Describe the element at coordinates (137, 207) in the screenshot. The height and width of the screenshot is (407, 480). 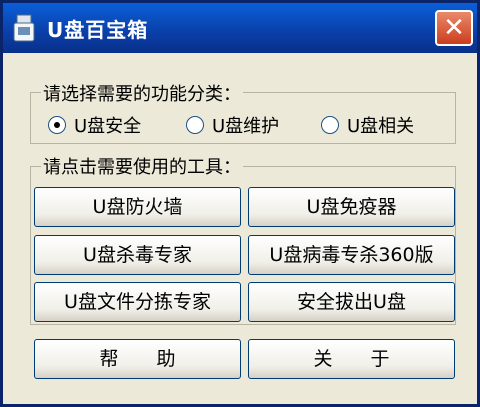
I see `usb-firewall-button: U盘防火墙` at that location.